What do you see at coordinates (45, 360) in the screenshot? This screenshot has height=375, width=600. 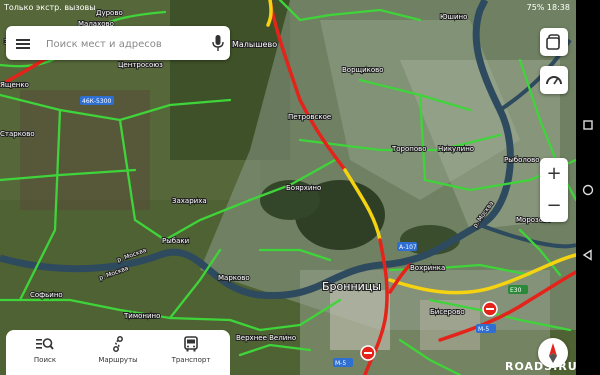 I see `tab-search-label: Поиск` at bounding box center [45, 360].